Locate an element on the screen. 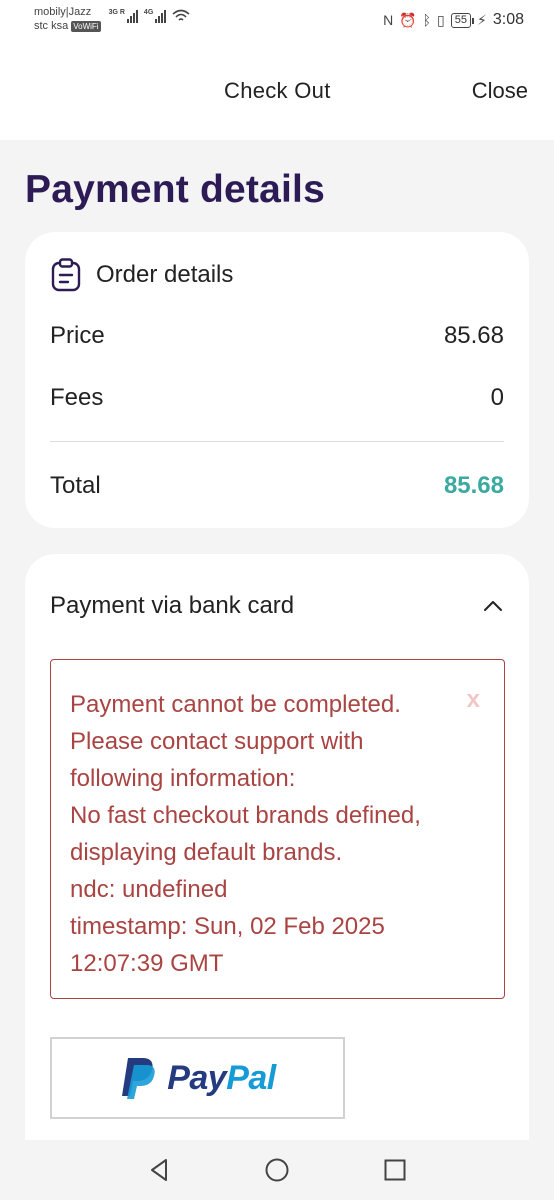 The height and width of the screenshot is (1200, 554). payment-method-header: Payment via bank card is located at coordinates (277, 606).